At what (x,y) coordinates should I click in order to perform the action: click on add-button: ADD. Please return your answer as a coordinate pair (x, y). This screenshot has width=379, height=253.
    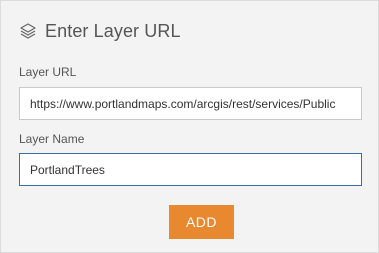
    Looking at the image, I should click on (201, 222).